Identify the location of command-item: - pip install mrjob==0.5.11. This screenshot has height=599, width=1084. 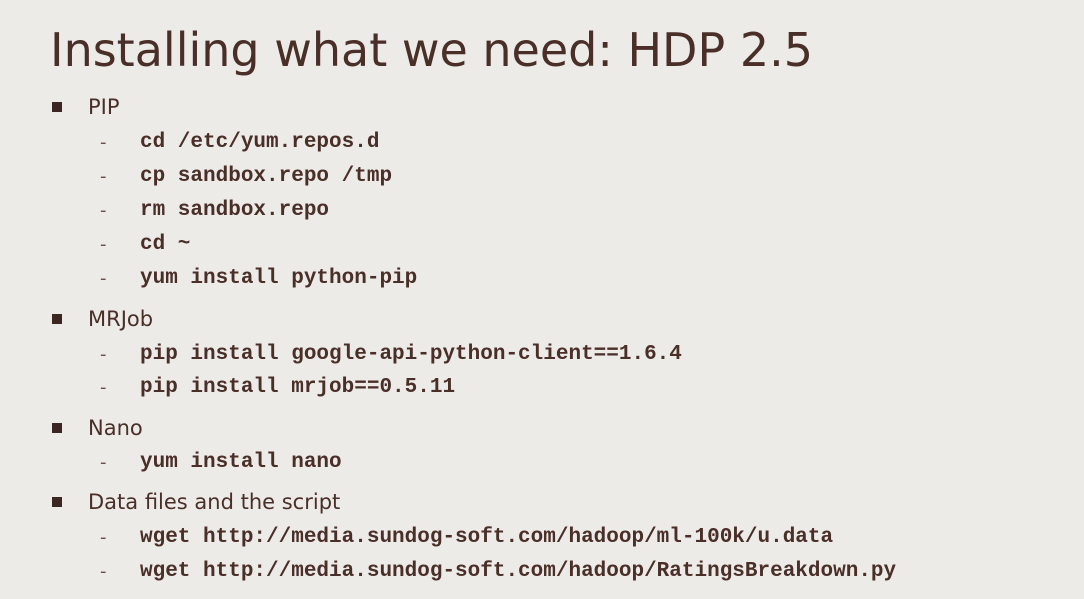
(277, 387).